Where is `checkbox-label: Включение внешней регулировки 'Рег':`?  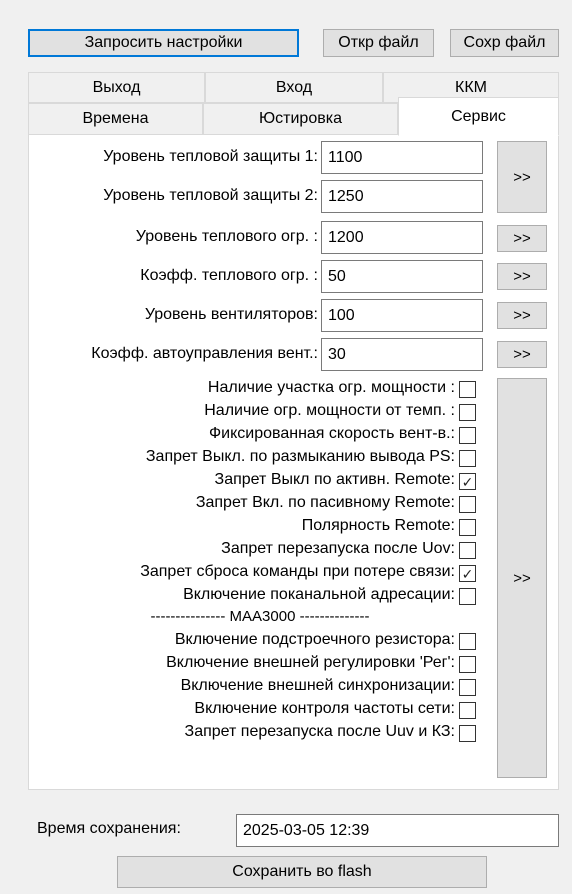
checkbox-label: Включение внешней регулировки 'Рег': is located at coordinates (310, 662).